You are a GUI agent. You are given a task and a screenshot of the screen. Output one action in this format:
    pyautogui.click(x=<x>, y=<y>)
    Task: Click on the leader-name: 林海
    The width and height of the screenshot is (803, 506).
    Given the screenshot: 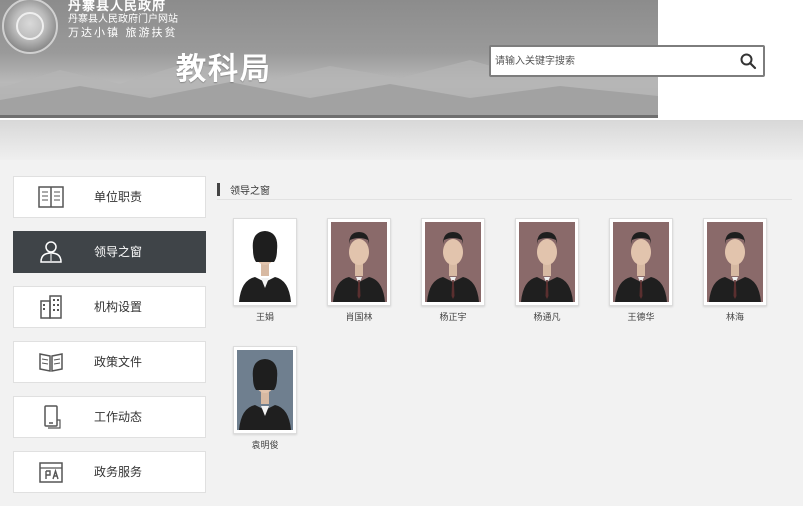 What is the action you would take?
    pyautogui.click(x=735, y=316)
    